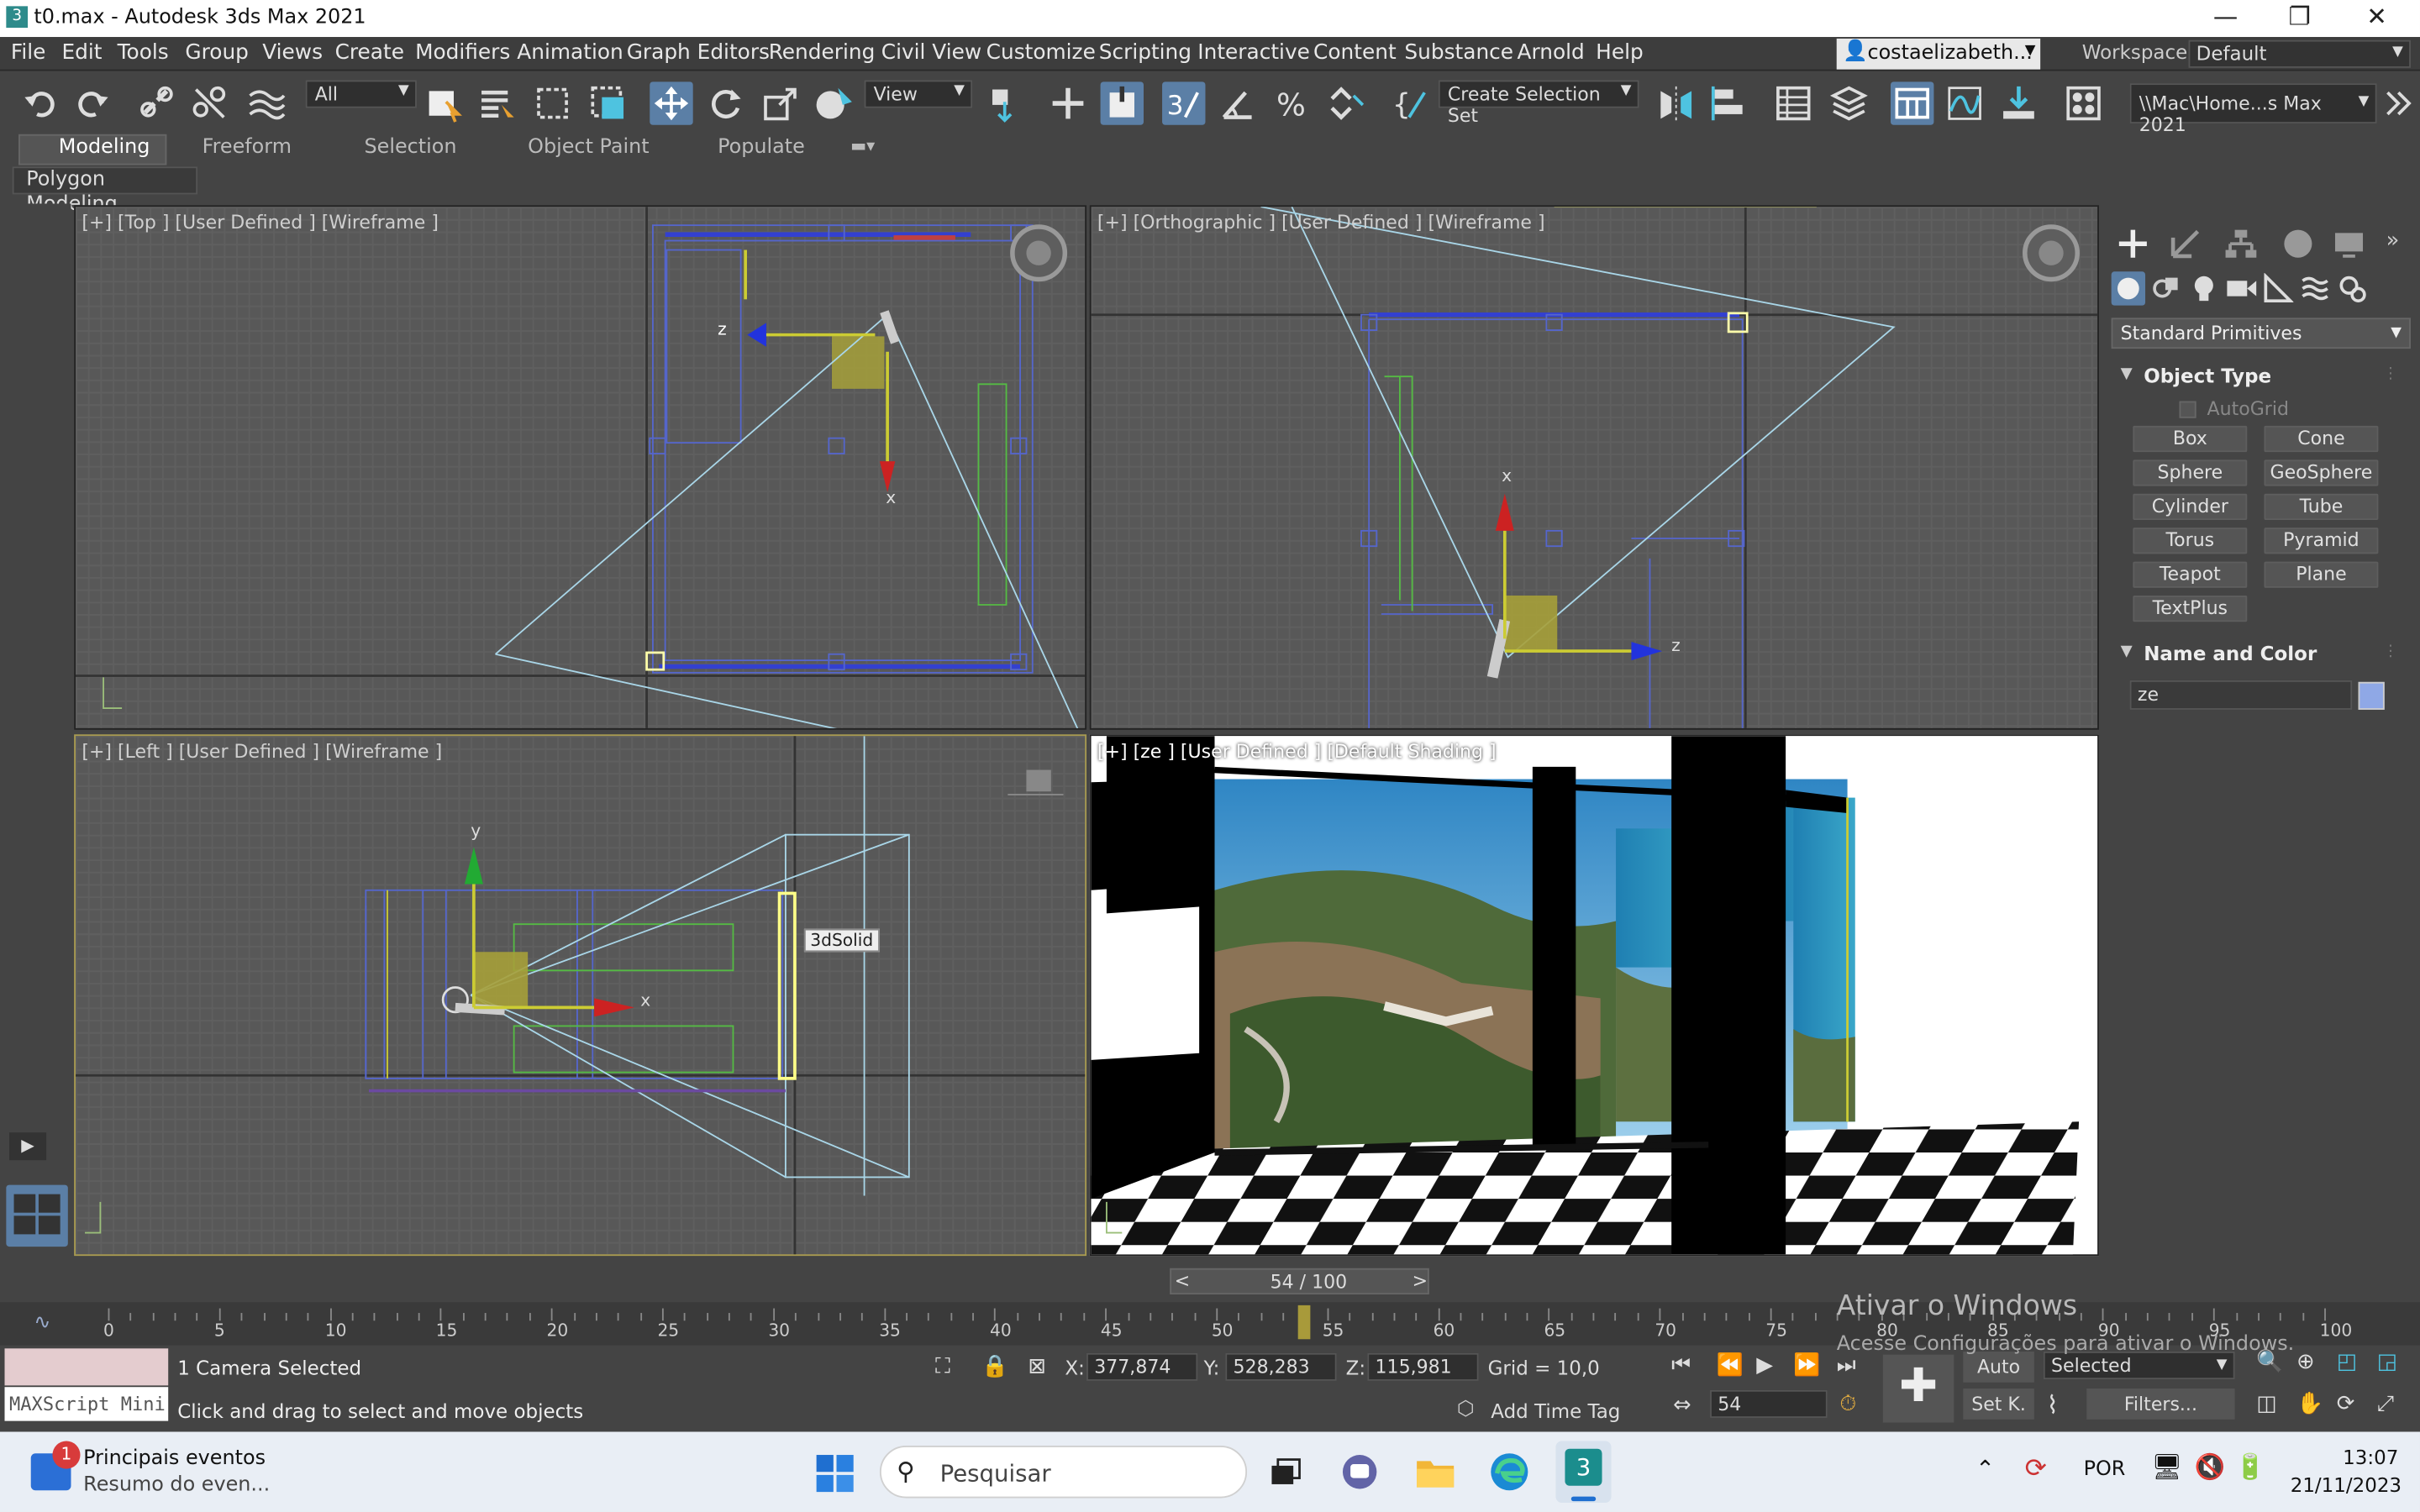  Describe the element at coordinates (1681, 1365) in the screenshot. I see `go-to-start-button: ⏮` at that location.